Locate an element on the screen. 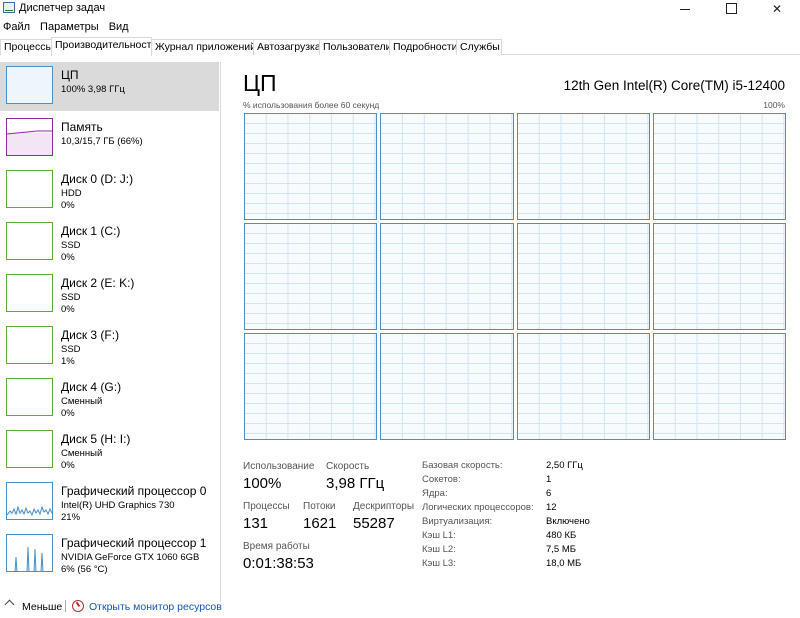 The image size is (800, 618). window-title: Диспетчер задач is located at coordinates (62, 8).